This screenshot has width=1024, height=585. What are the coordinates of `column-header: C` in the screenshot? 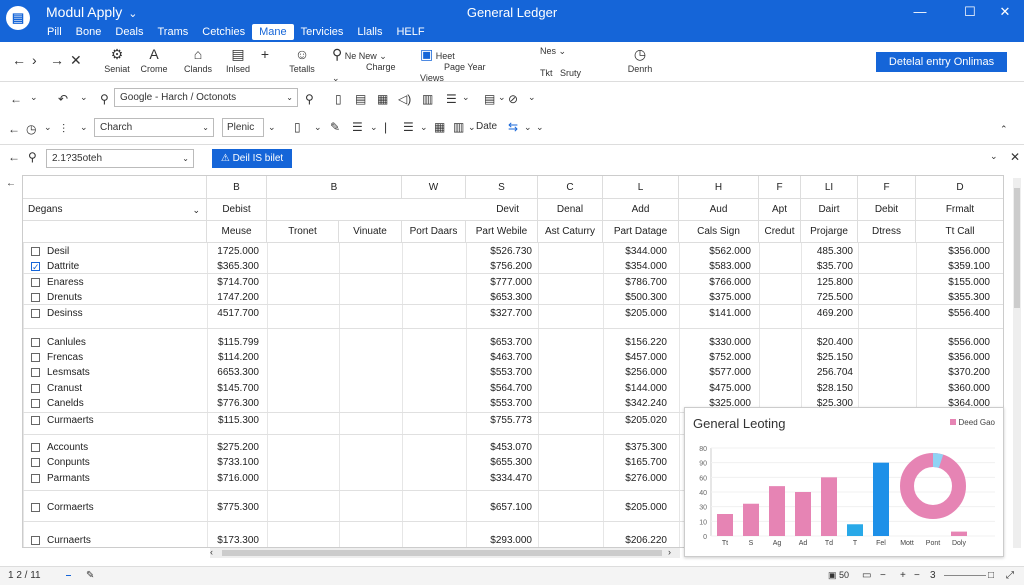 It's located at (570, 187).